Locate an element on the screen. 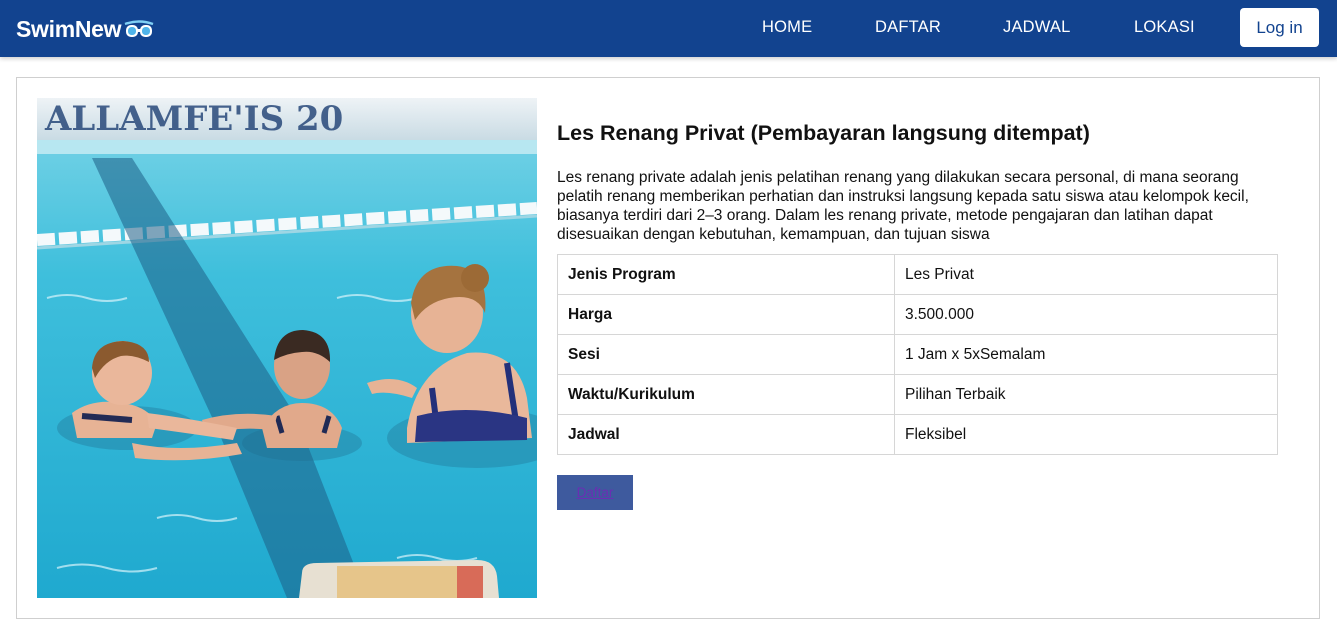 Image resolution: width=1337 pixels, height=636 pixels. row-label: Waktu/Kurikulum is located at coordinates (726, 394).